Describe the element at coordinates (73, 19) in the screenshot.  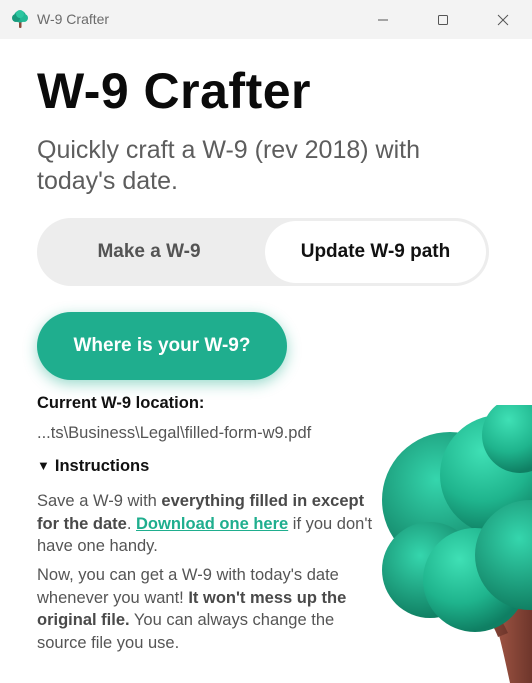
I see `window-title: W-9 Crafter` at that location.